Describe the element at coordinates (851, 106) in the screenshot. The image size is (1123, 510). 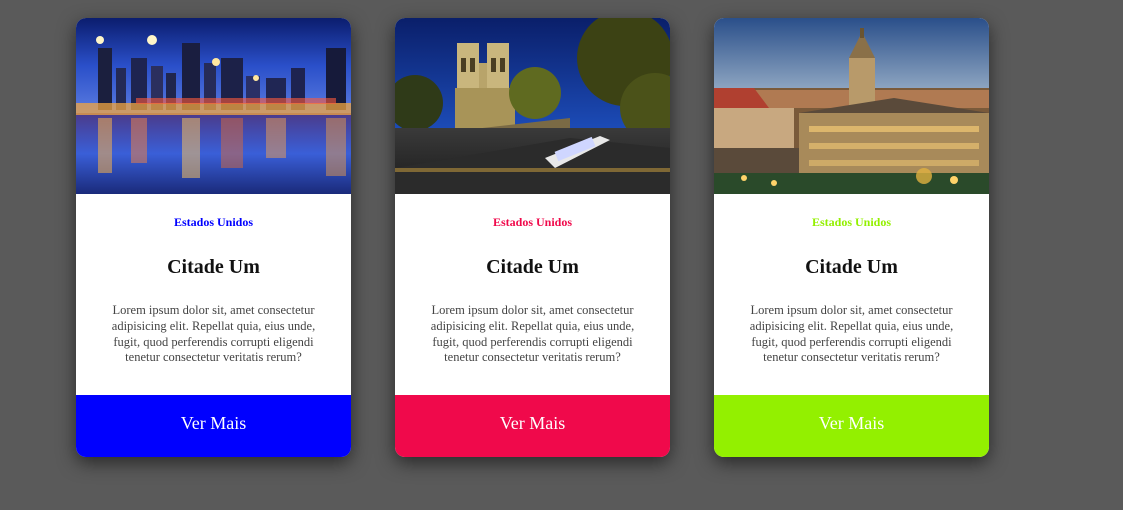
I see `munich-town-hall-photo` at that location.